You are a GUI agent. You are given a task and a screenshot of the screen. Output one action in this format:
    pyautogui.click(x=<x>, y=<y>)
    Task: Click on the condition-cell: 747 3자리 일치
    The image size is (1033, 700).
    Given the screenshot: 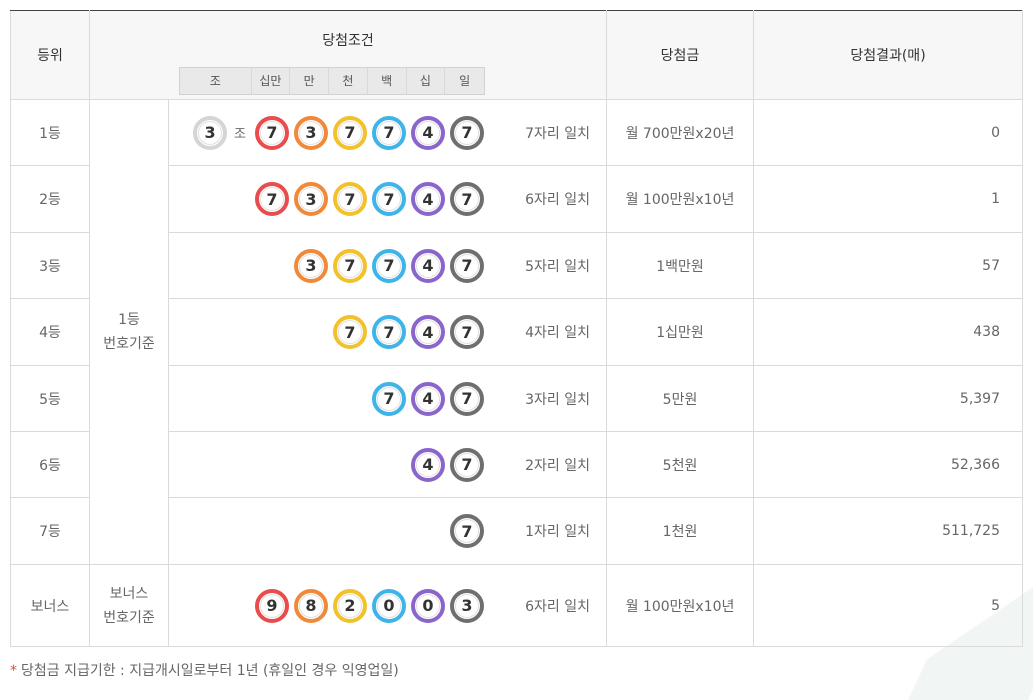 What is the action you would take?
    pyautogui.click(x=387, y=398)
    